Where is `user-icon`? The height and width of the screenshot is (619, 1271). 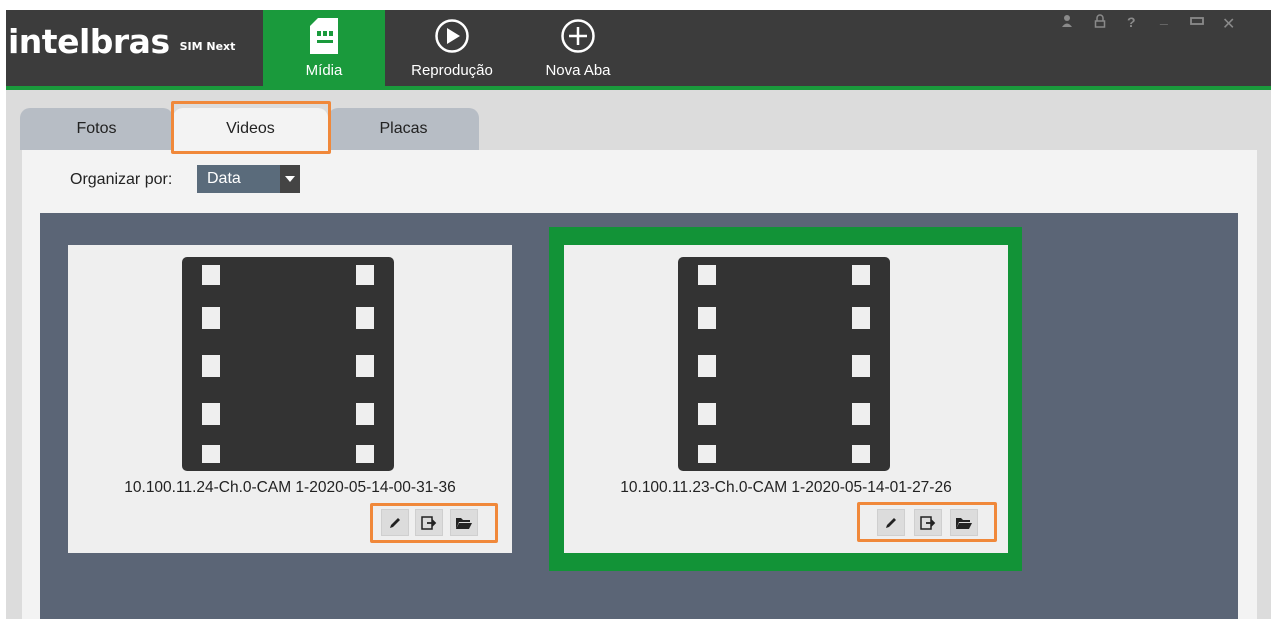 user-icon is located at coordinates (1067, 22).